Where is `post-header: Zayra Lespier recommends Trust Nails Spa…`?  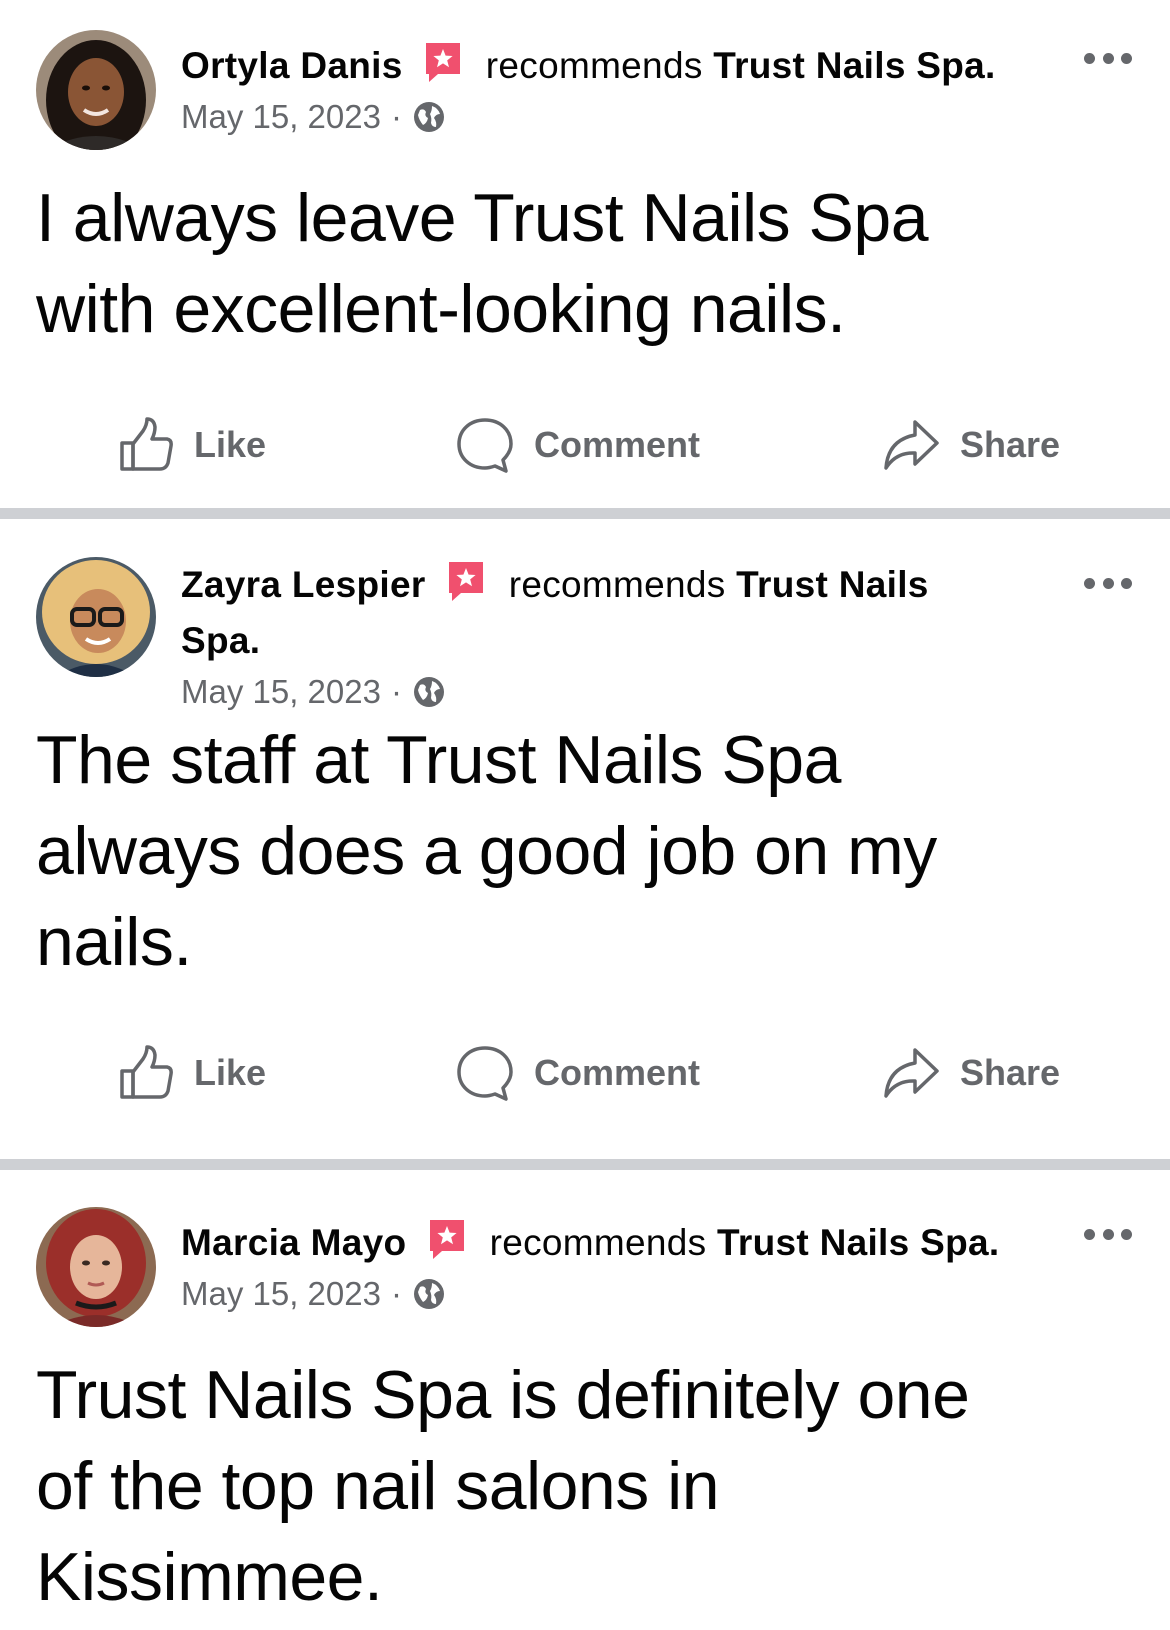 post-header: Zayra Lespier recommends Trust Nails Spa… is located at coordinates (621, 636).